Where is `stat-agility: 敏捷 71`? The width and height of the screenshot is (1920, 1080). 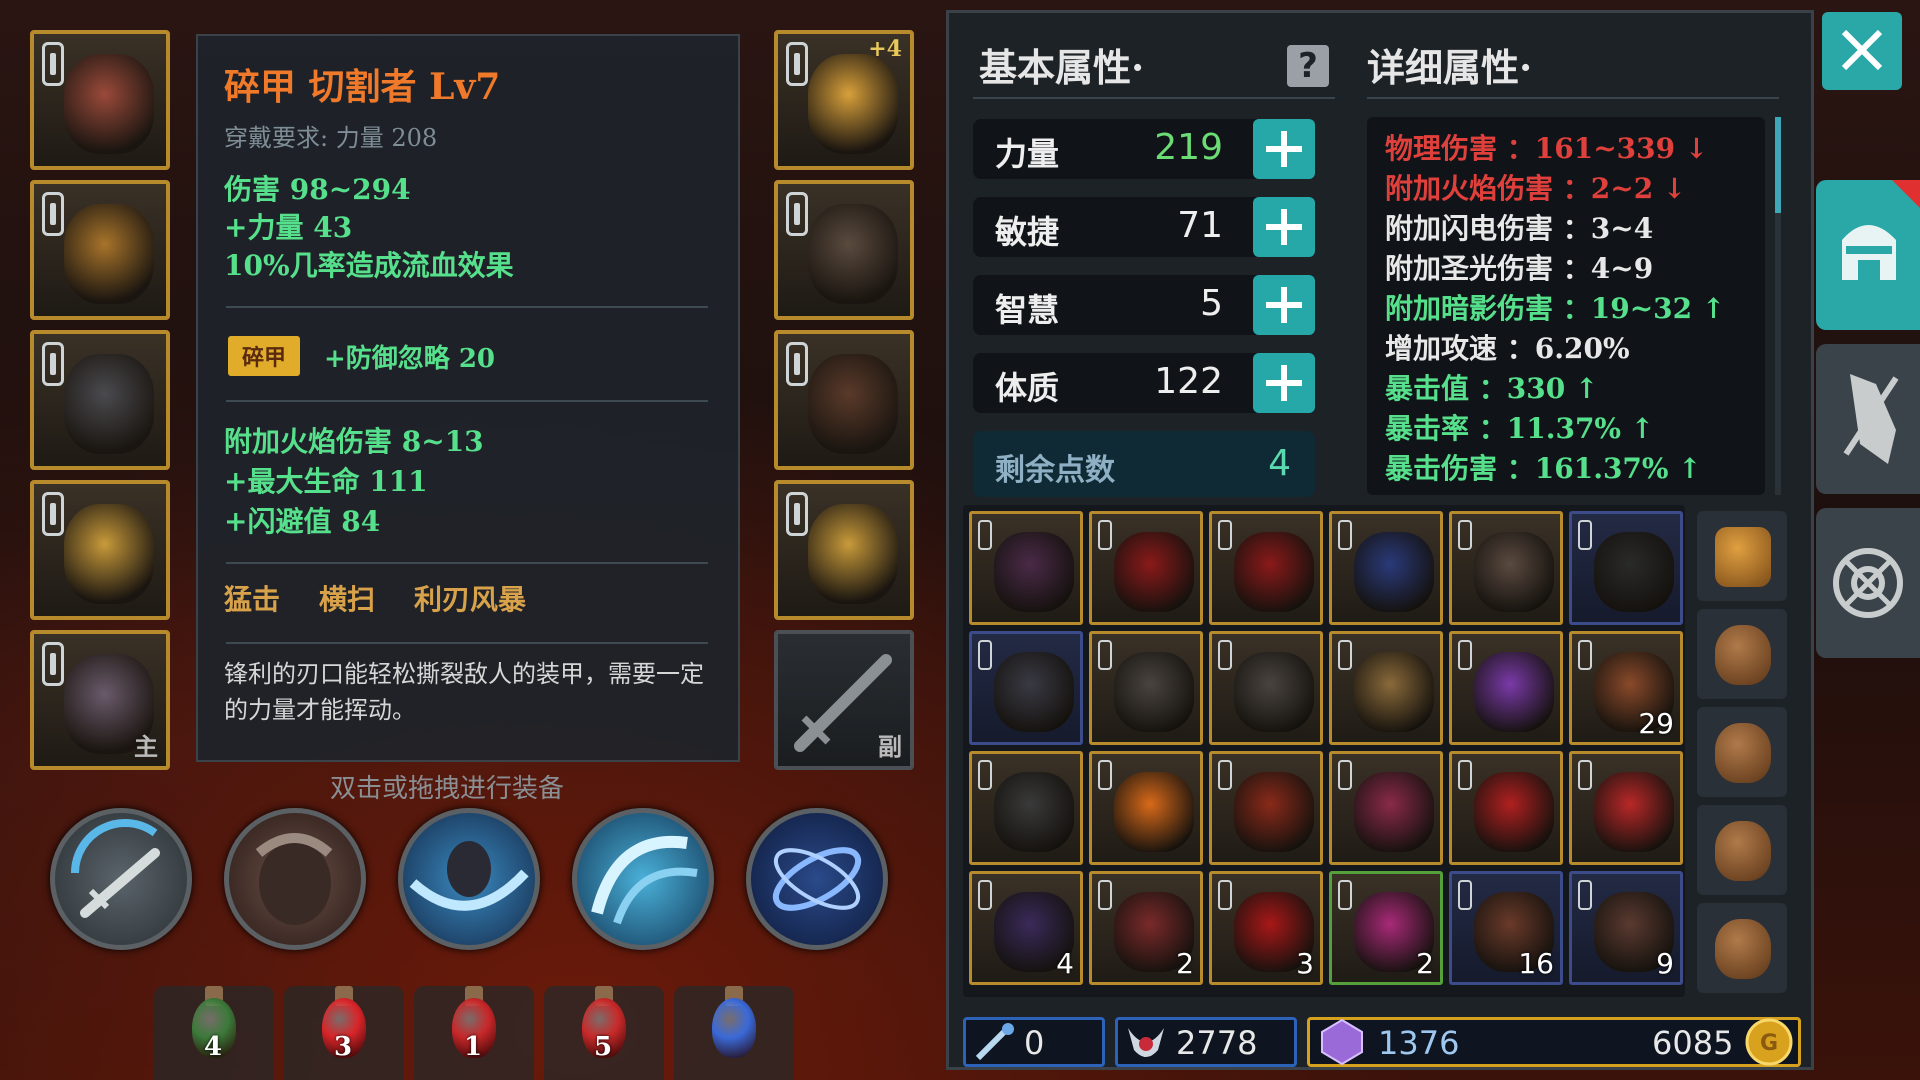
stat-agility: 敏捷 71 is located at coordinates (1144, 227).